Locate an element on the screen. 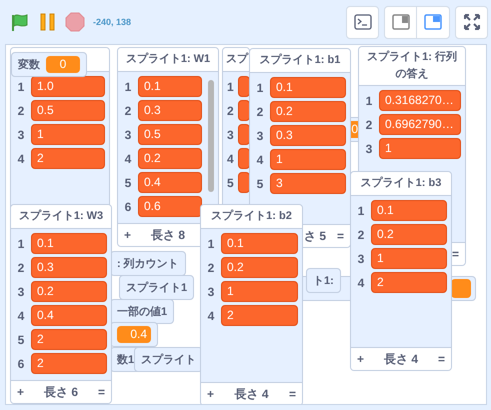 The width and height of the screenshot is (491, 410). fullscreen-icon is located at coordinates (471, 22).